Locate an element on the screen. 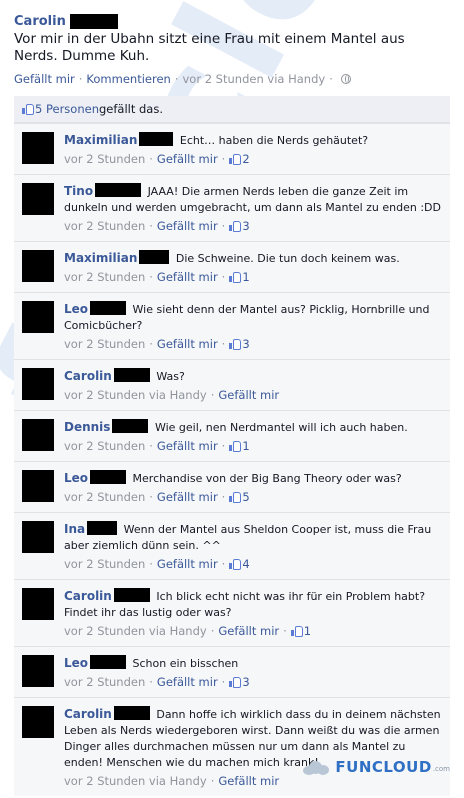 This screenshot has height=798, width=464. post-timestamp: vor 2 Stunden via Handy is located at coordinates (253, 79).